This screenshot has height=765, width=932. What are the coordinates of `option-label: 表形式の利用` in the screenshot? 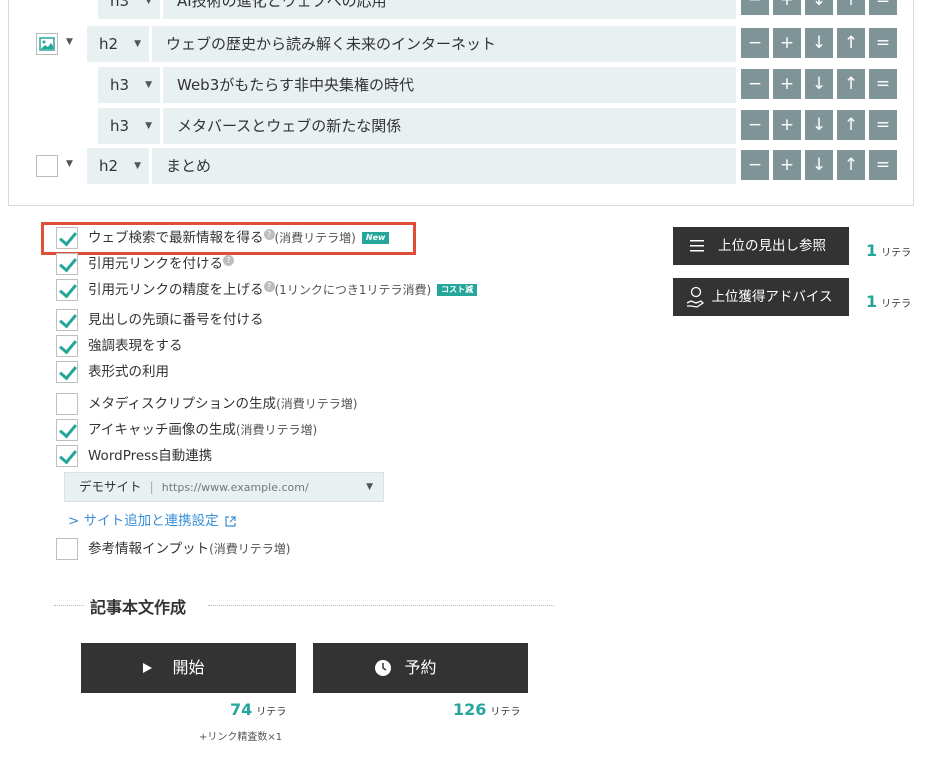 It's located at (128, 372).